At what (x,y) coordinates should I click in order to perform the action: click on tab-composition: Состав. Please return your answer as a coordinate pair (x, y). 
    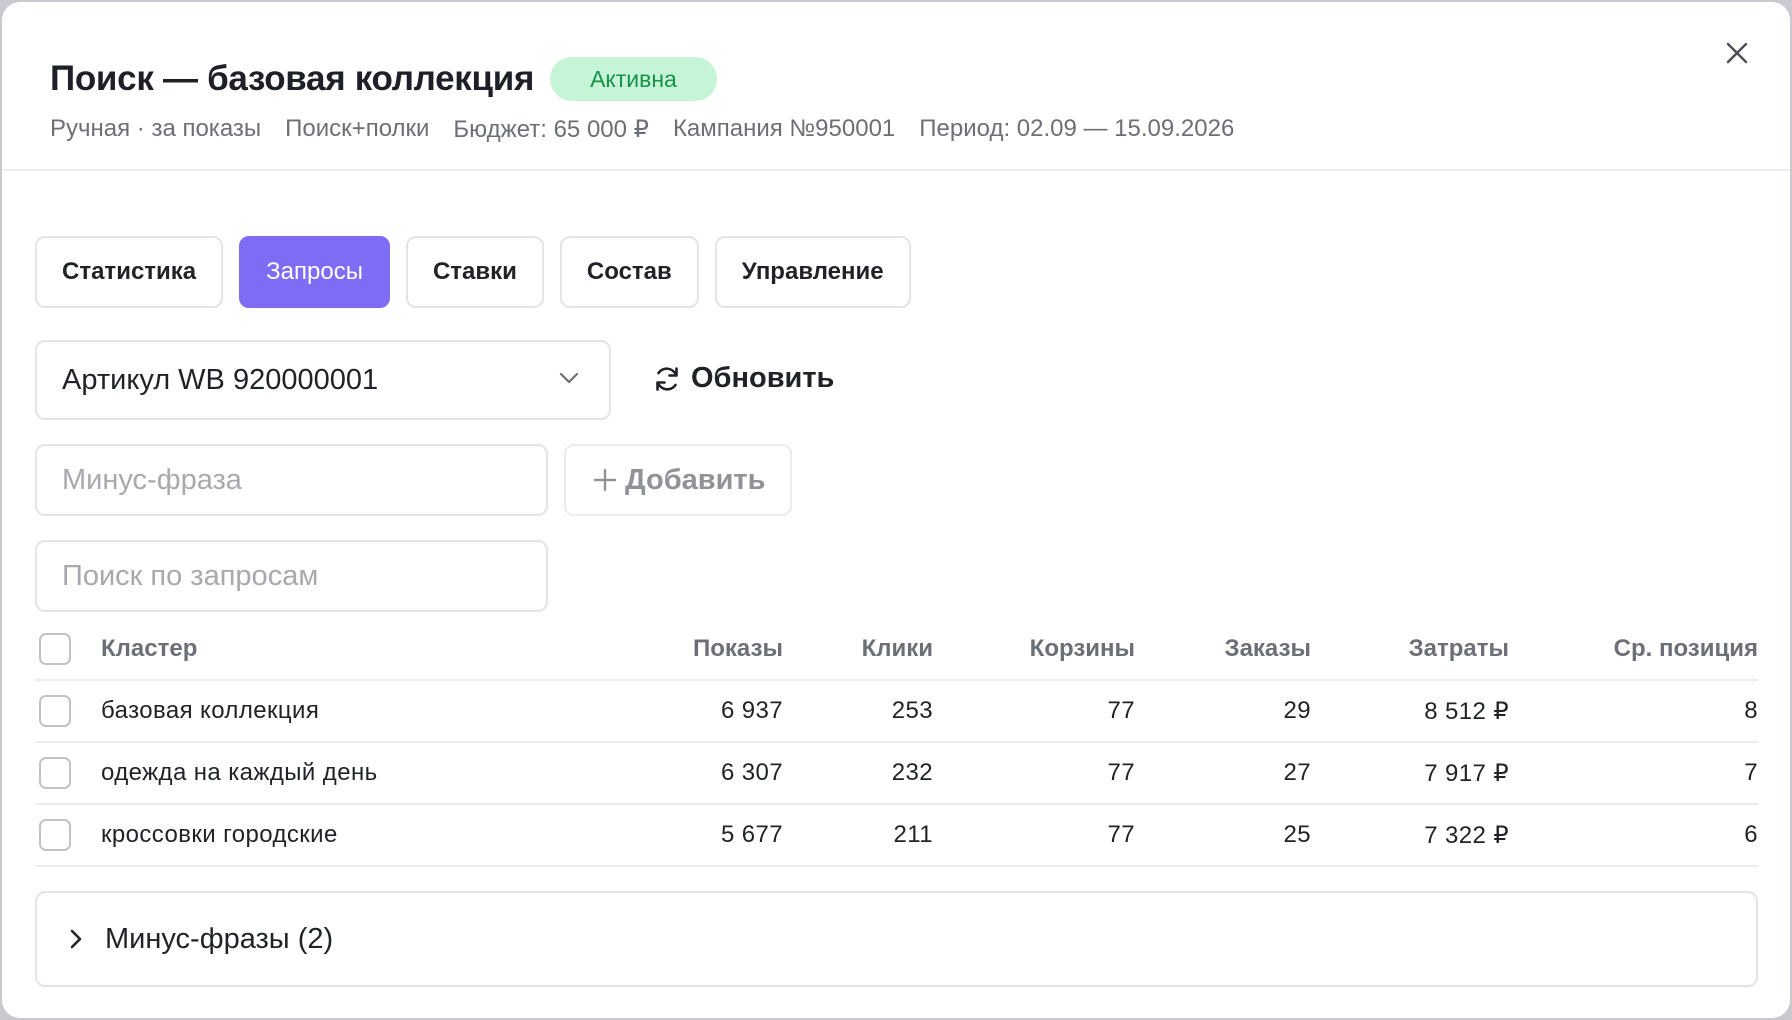
    Looking at the image, I should click on (629, 272).